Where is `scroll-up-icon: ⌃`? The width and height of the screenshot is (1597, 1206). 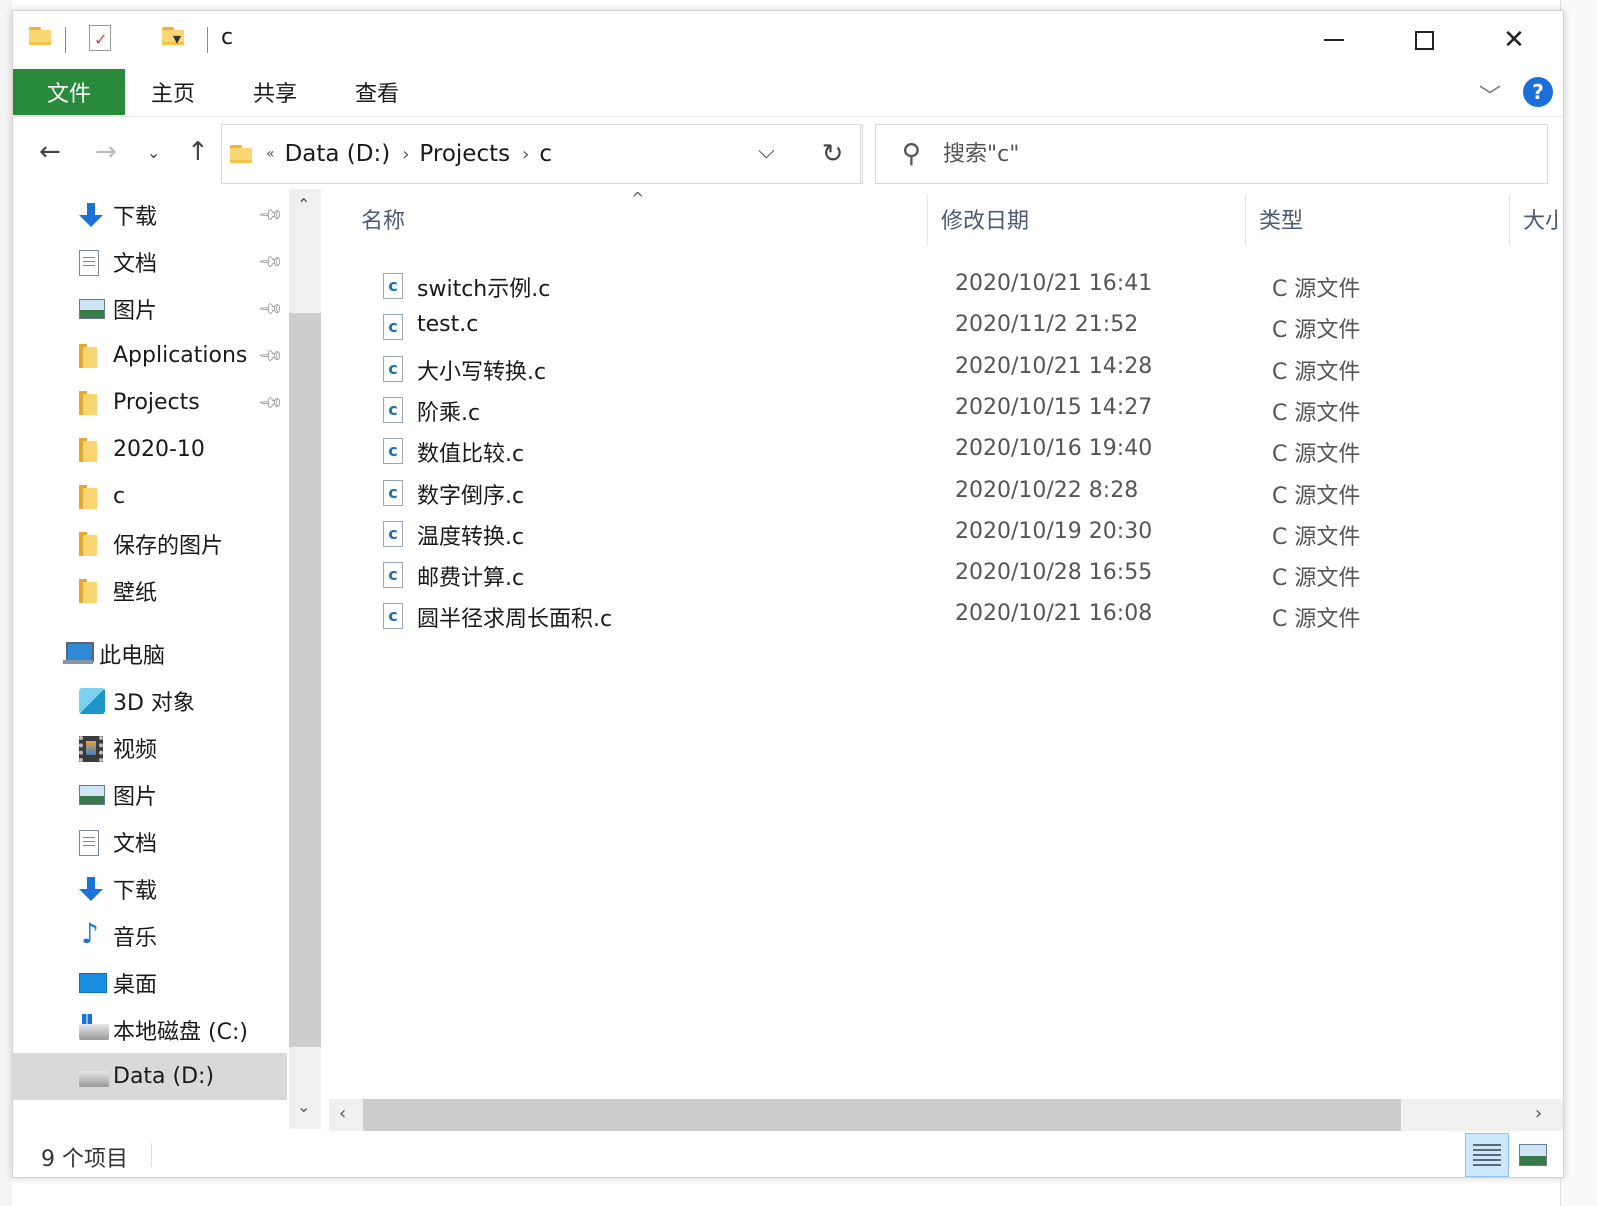
scroll-up-icon: ⌃ is located at coordinates (303, 204).